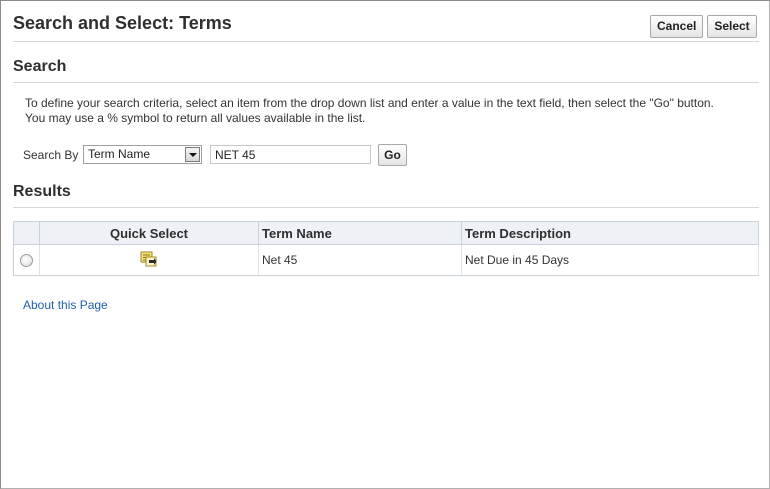  What do you see at coordinates (676, 26) in the screenshot?
I see `cancel-button: Cancel` at bounding box center [676, 26].